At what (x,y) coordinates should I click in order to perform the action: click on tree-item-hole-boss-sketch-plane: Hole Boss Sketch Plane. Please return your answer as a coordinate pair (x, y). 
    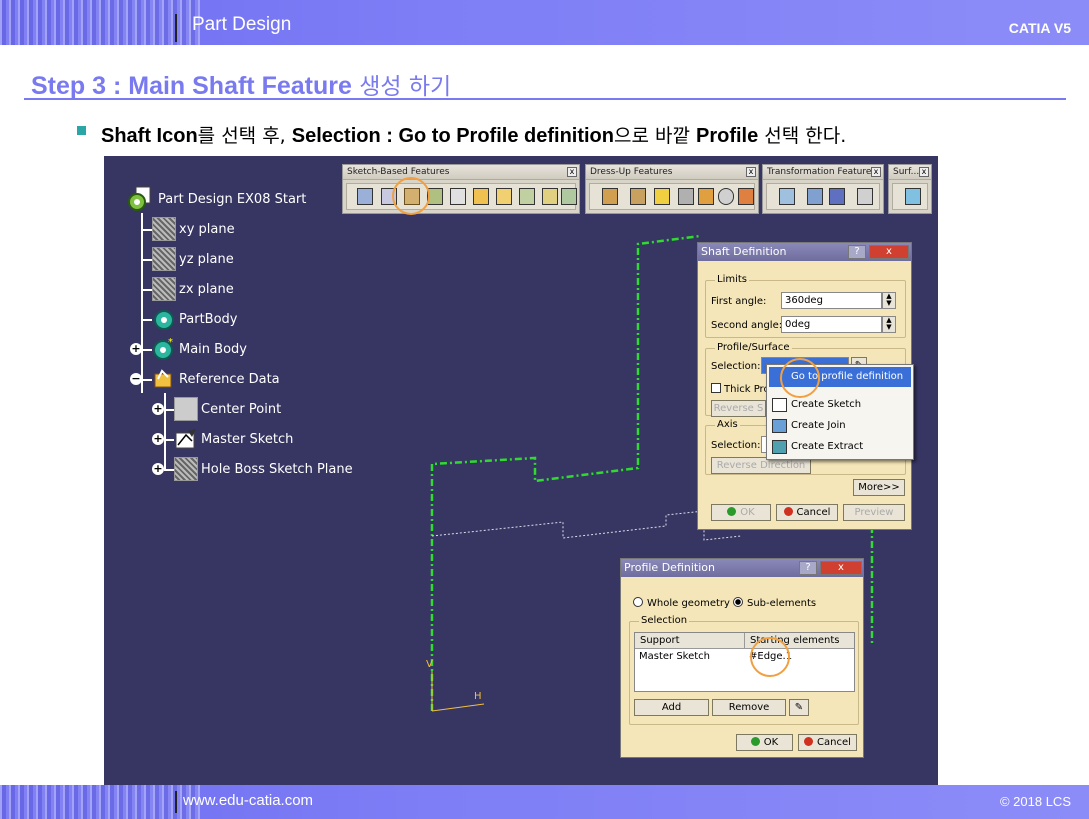
    Looking at the image, I should click on (277, 469).